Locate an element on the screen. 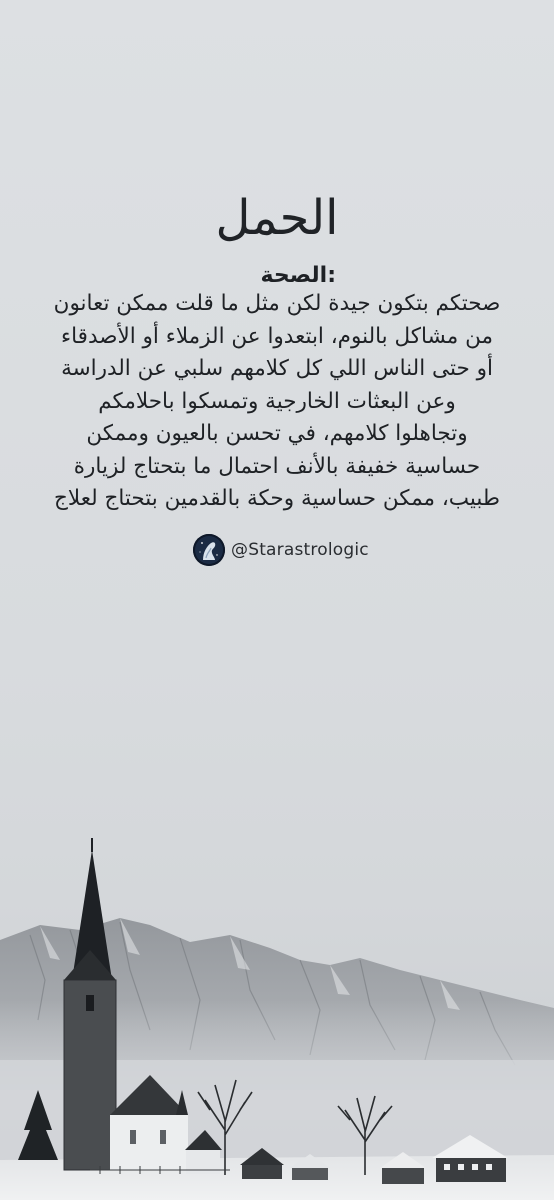  astrology-avatar-icon is located at coordinates (209, 550).